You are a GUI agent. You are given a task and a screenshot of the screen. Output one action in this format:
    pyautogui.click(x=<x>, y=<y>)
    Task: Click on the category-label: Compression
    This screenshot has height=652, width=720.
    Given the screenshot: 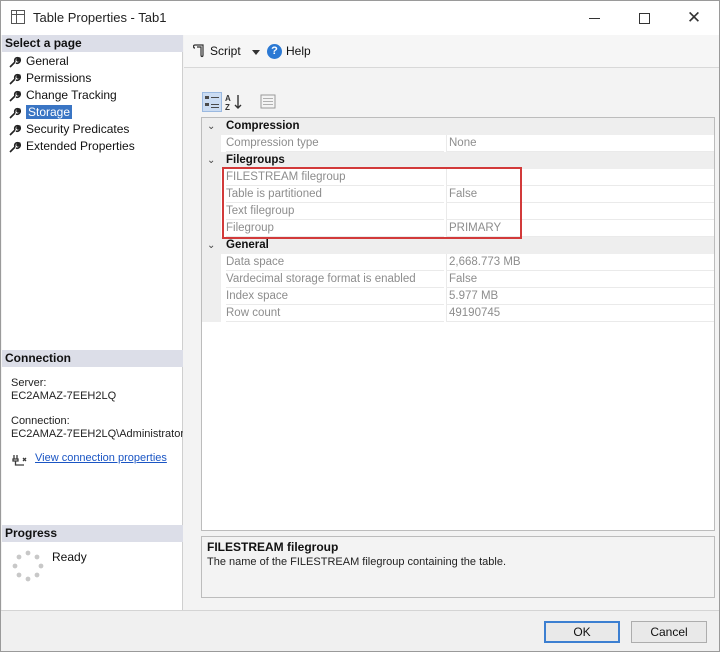 What is the action you would take?
    pyautogui.click(x=263, y=126)
    